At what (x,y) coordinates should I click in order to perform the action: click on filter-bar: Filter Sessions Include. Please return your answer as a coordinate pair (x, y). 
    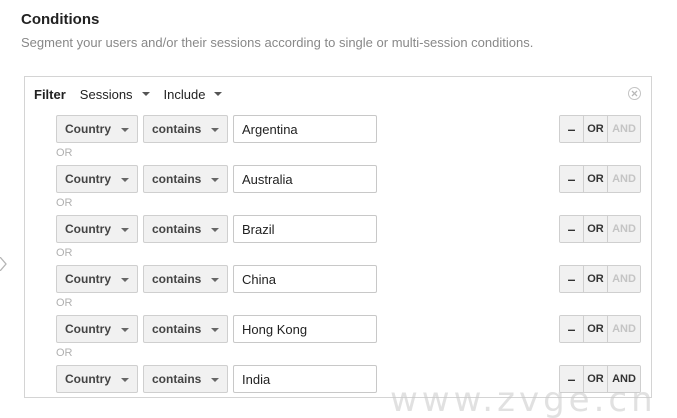
    Looking at the image, I should click on (135, 94).